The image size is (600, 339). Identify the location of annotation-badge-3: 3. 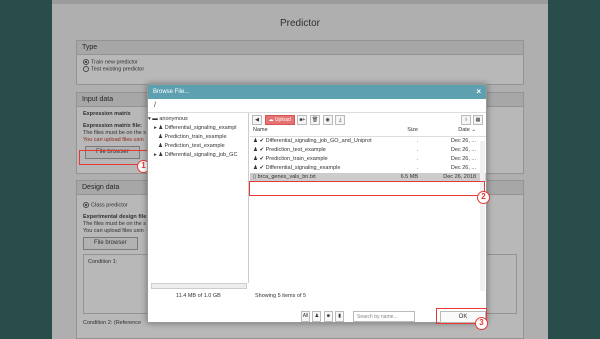
(481, 323).